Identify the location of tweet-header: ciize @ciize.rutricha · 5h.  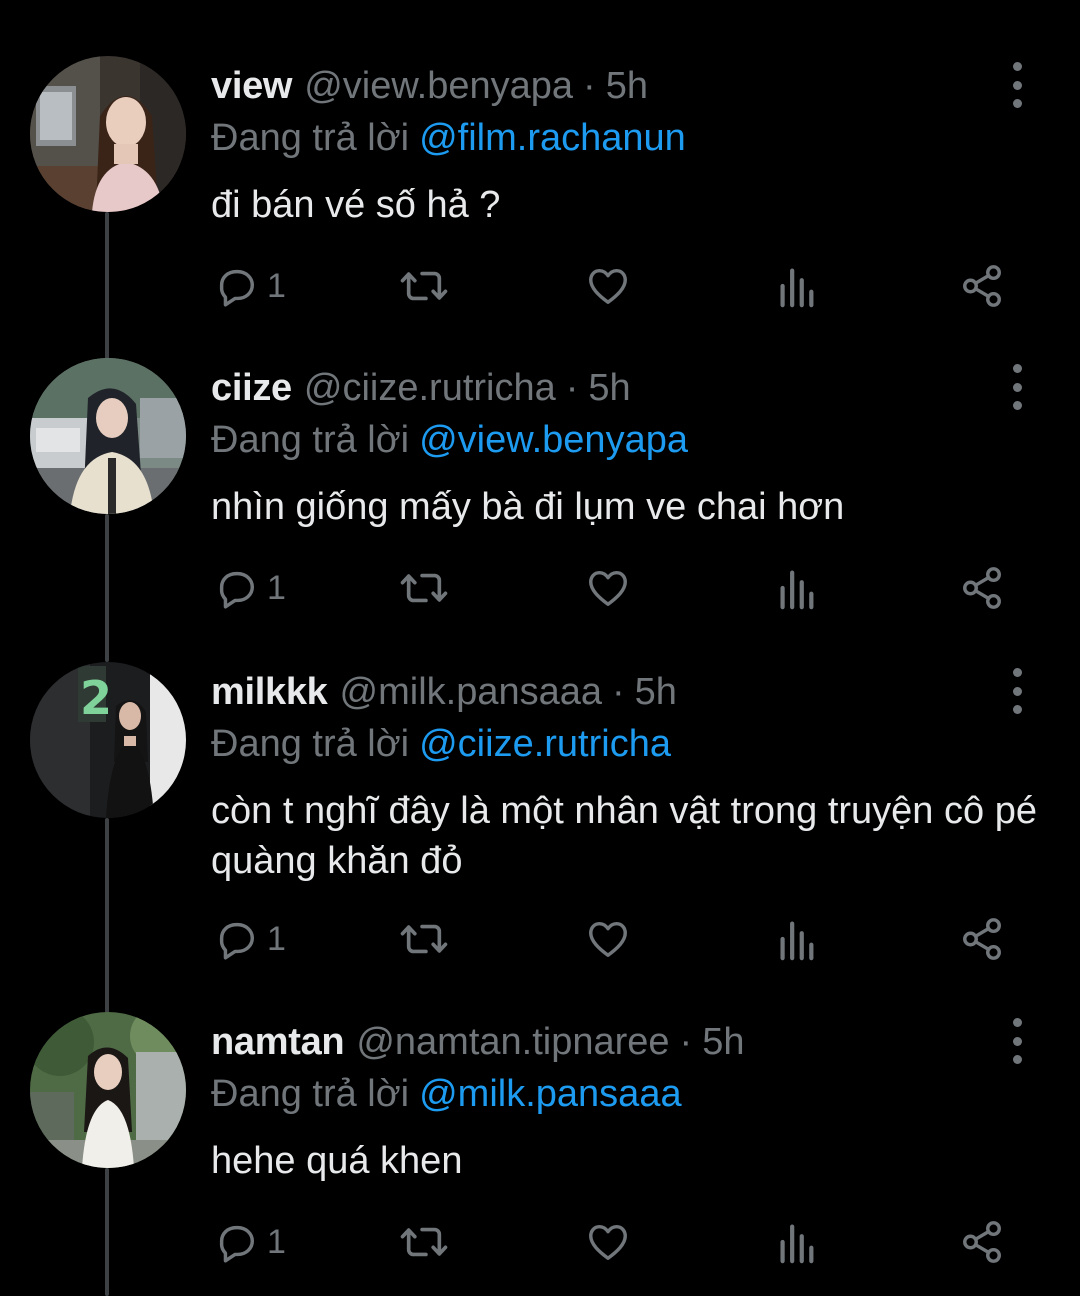
(421, 388).